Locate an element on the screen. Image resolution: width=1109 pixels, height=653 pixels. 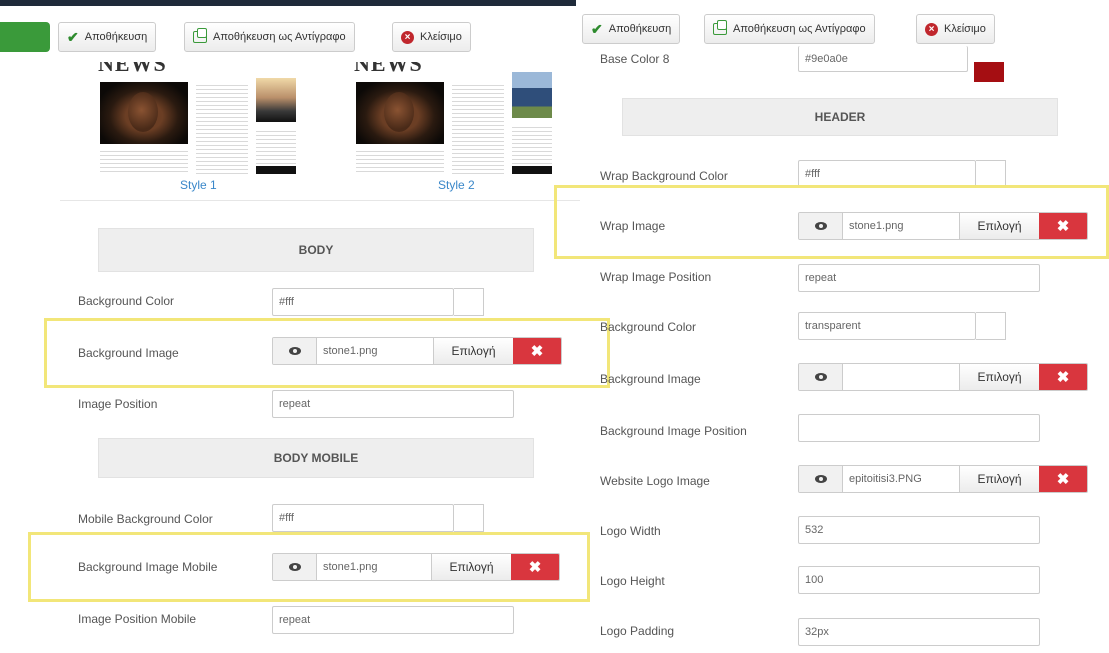
background-color-label: Background Color is located at coordinates (126, 301).